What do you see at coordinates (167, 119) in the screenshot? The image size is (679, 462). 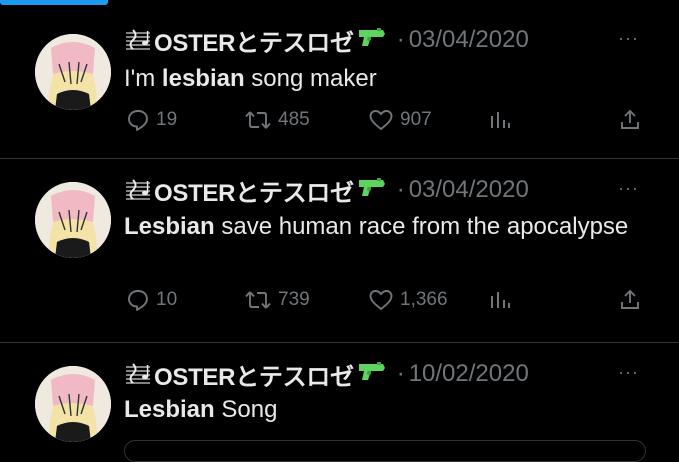 I see `reply-count: 19` at bounding box center [167, 119].